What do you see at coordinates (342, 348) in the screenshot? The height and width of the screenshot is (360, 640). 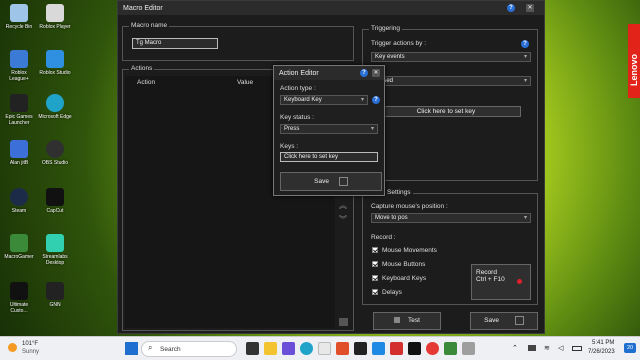 I see `office-icon` at bounding box center [342, 348].